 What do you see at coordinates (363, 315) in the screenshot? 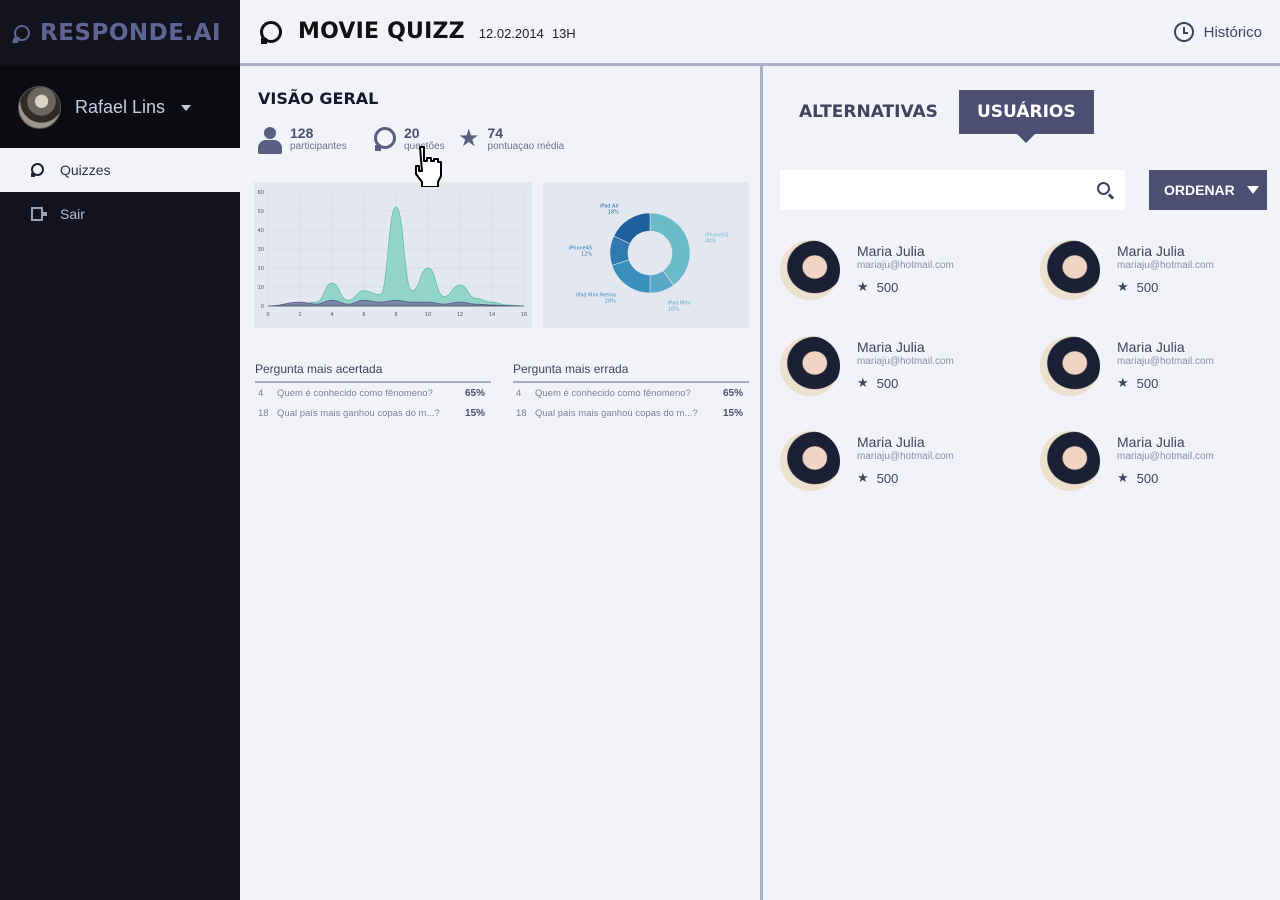
I see `x-tick-label: 6` at bounding box center [363, 315].